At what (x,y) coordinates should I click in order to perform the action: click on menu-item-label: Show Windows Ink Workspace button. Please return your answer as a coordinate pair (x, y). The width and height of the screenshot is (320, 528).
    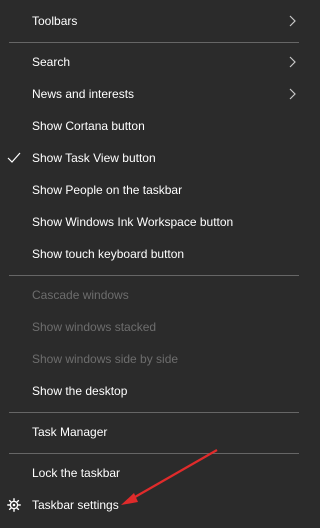
    Looking at the image, I should click on (133, 222).